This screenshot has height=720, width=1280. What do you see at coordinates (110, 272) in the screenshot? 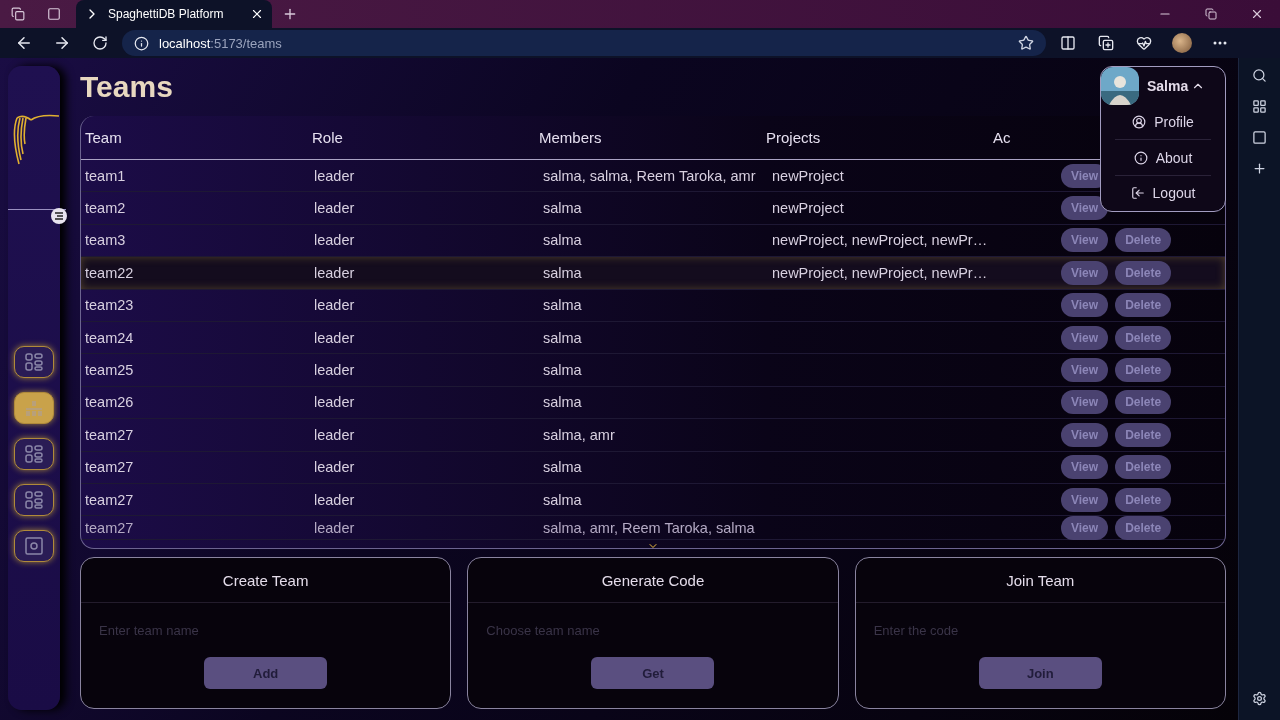
I see `table-cell-text: team22` at bounding box center [110, 272].